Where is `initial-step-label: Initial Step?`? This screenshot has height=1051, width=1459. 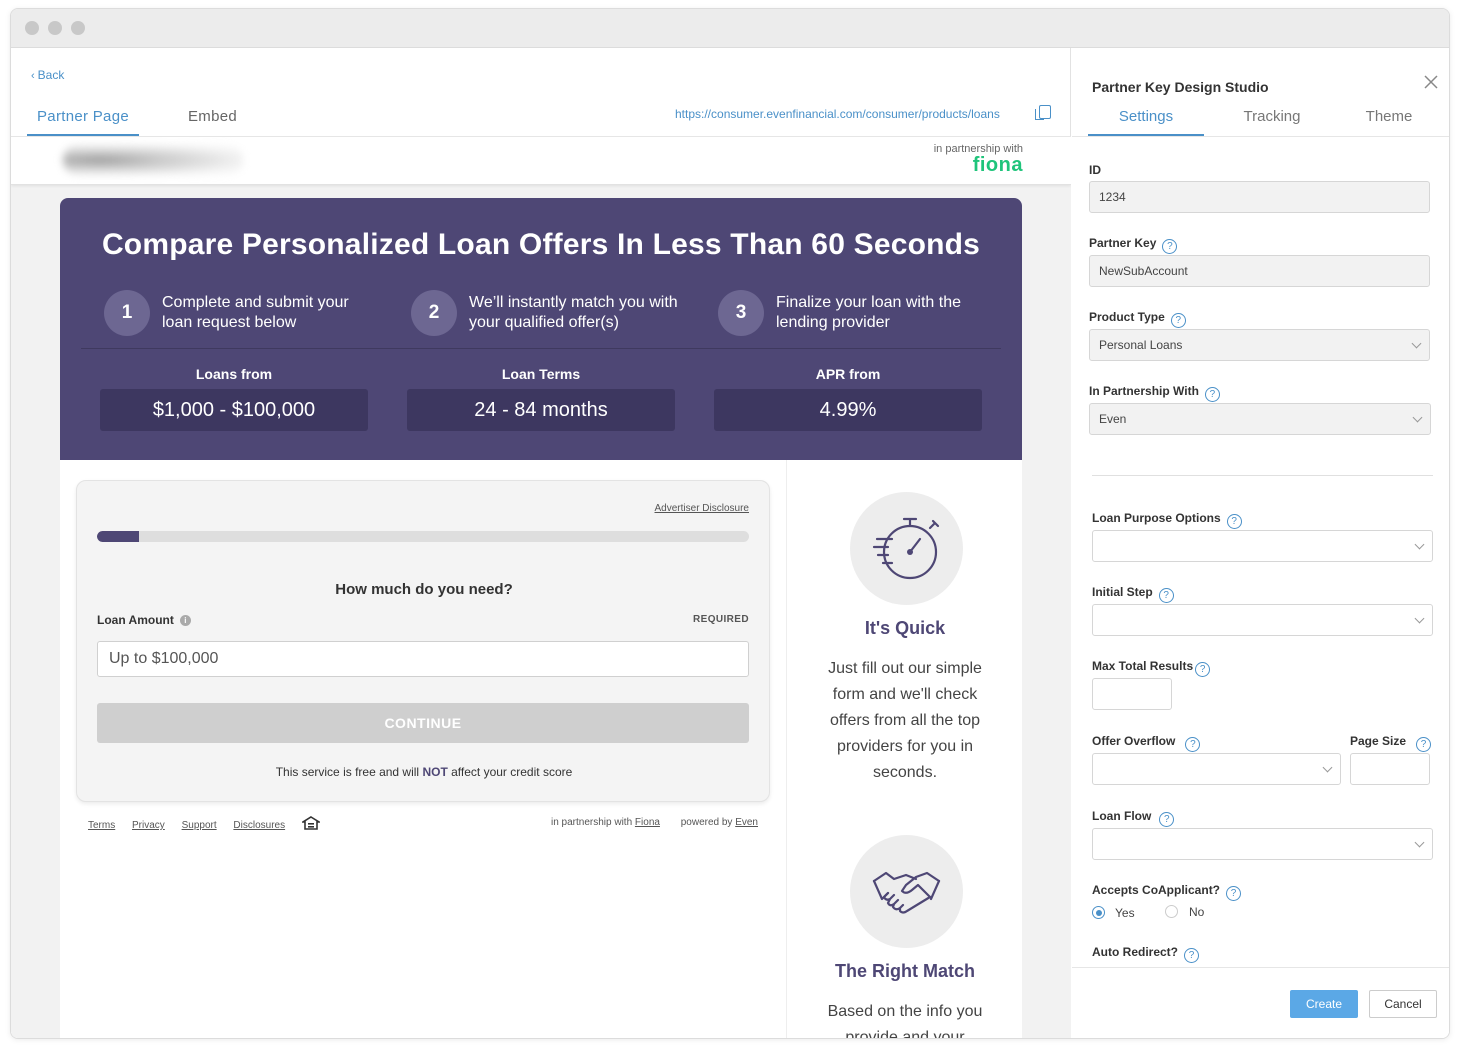 initial-step-label: Initial Step? is located at coordinates (1133, 594).